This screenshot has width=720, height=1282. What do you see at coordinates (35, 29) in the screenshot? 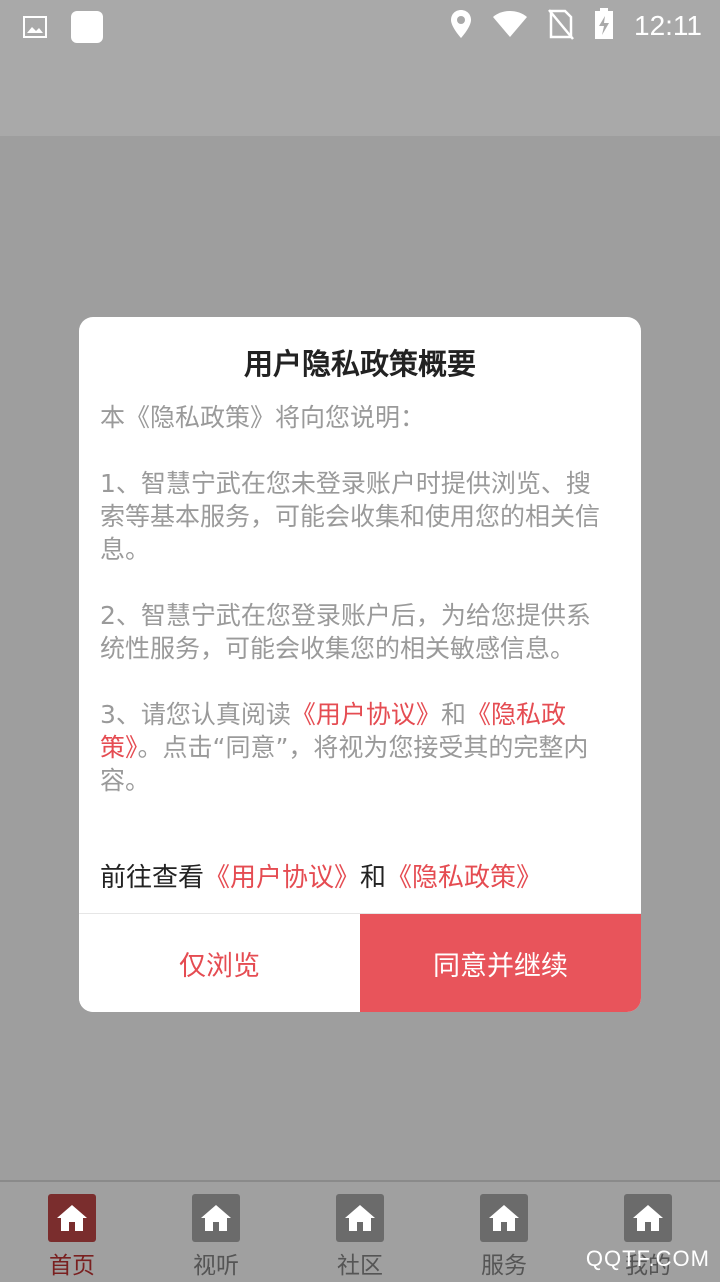
I see `image-icon` at bounding box center [35, 29].